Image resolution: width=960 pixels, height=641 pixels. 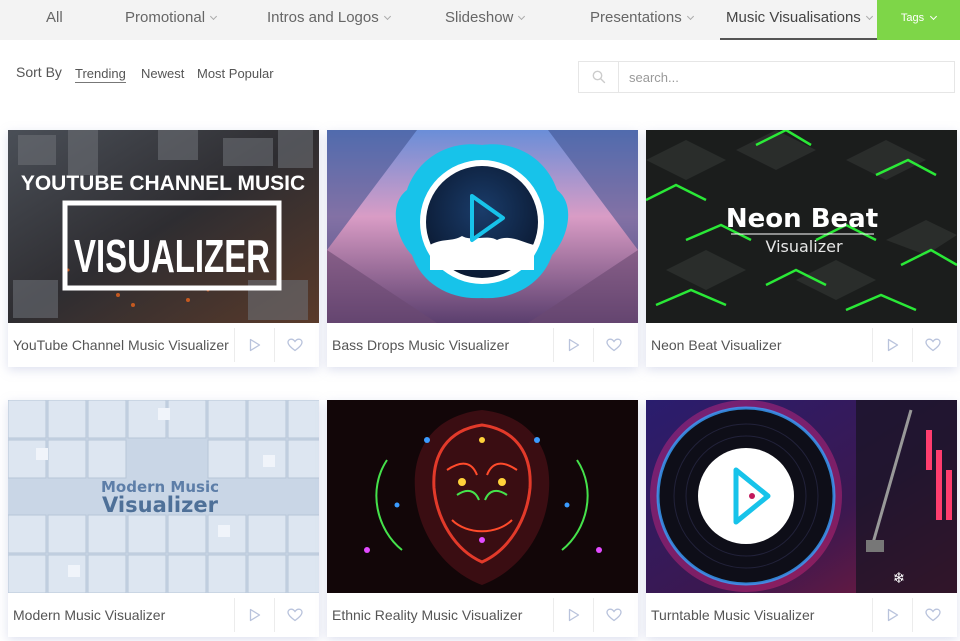 I want to click on card-title: Neon Beat Visualizer, so click(x=761, y=345).